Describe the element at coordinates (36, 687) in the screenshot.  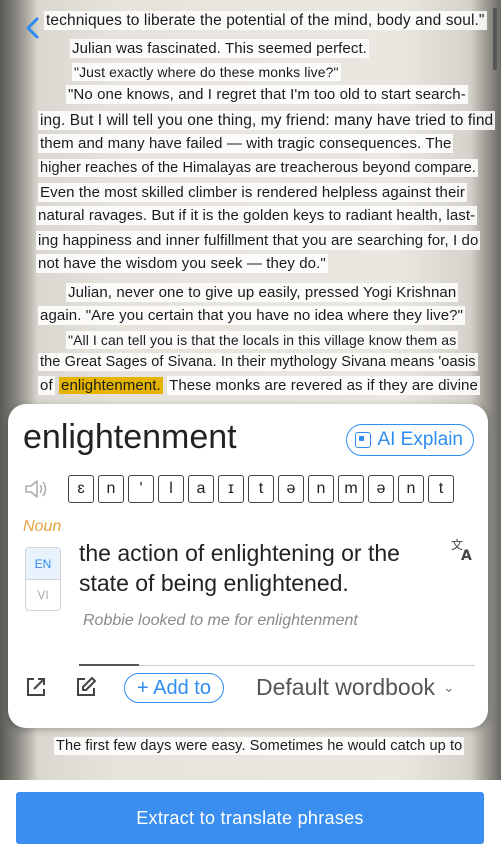
I see `open-external-icon` at that location.